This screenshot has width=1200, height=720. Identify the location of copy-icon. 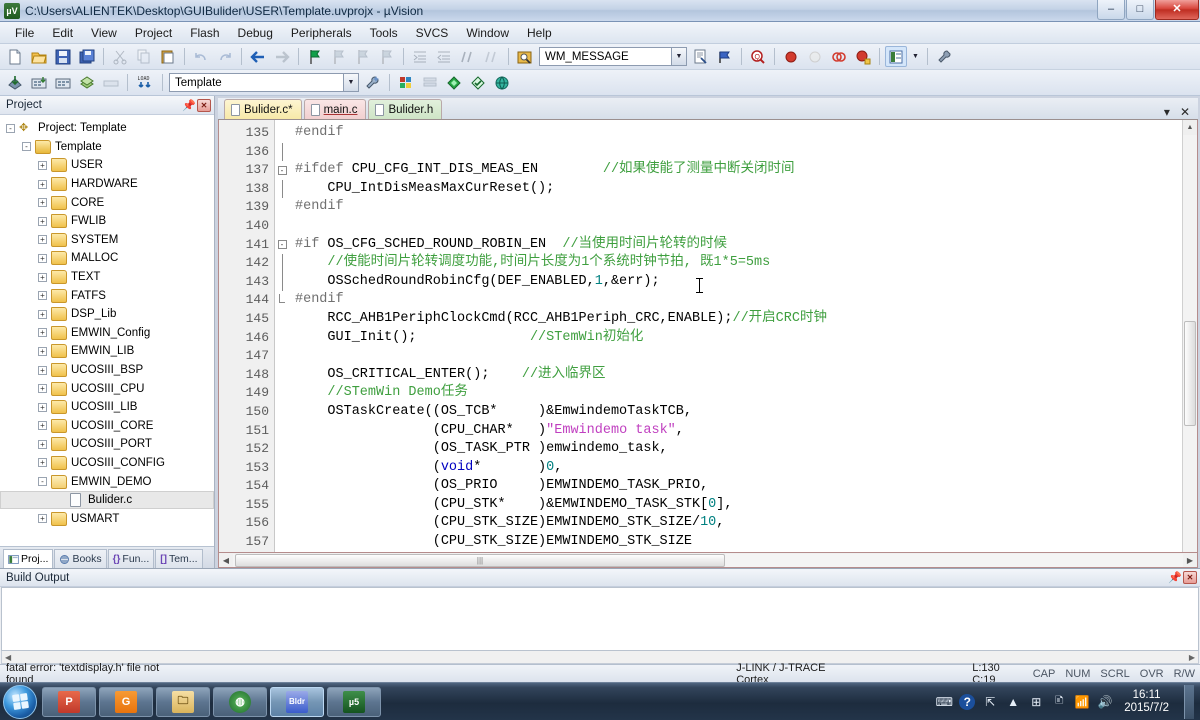
(144, 56).